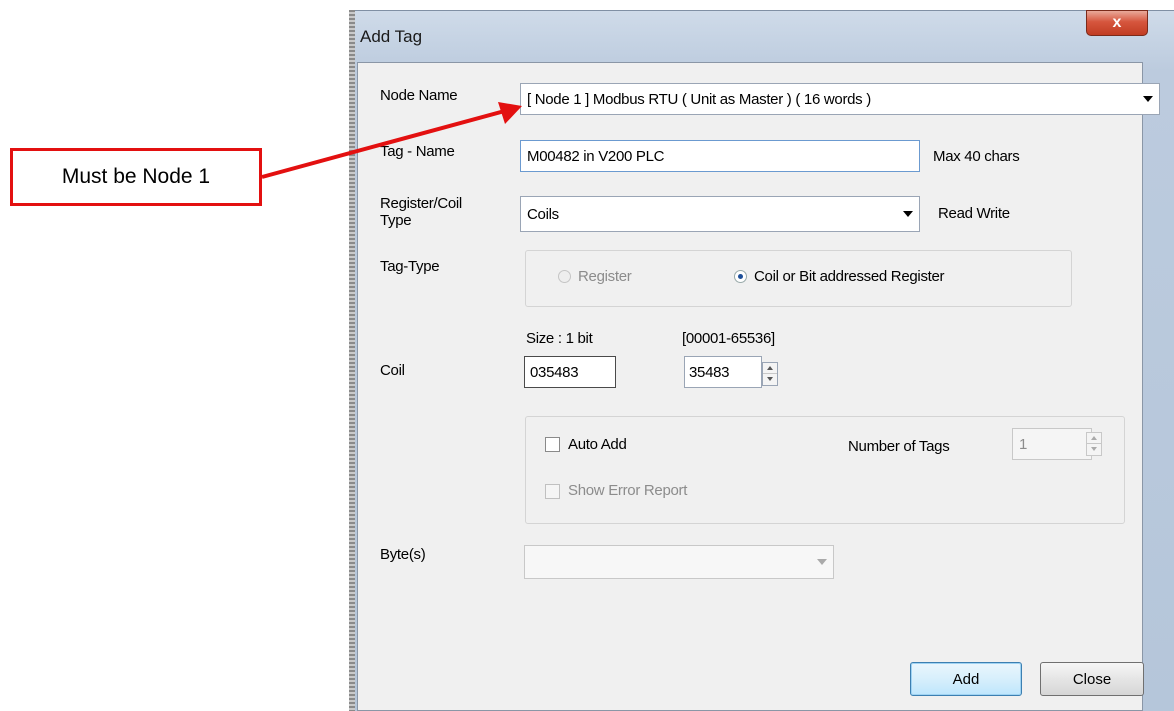 This screenshot has width=1174, height=711. Describe the element at coordinates (564, 276) in the screenshot. I see `radio-register` at that location.